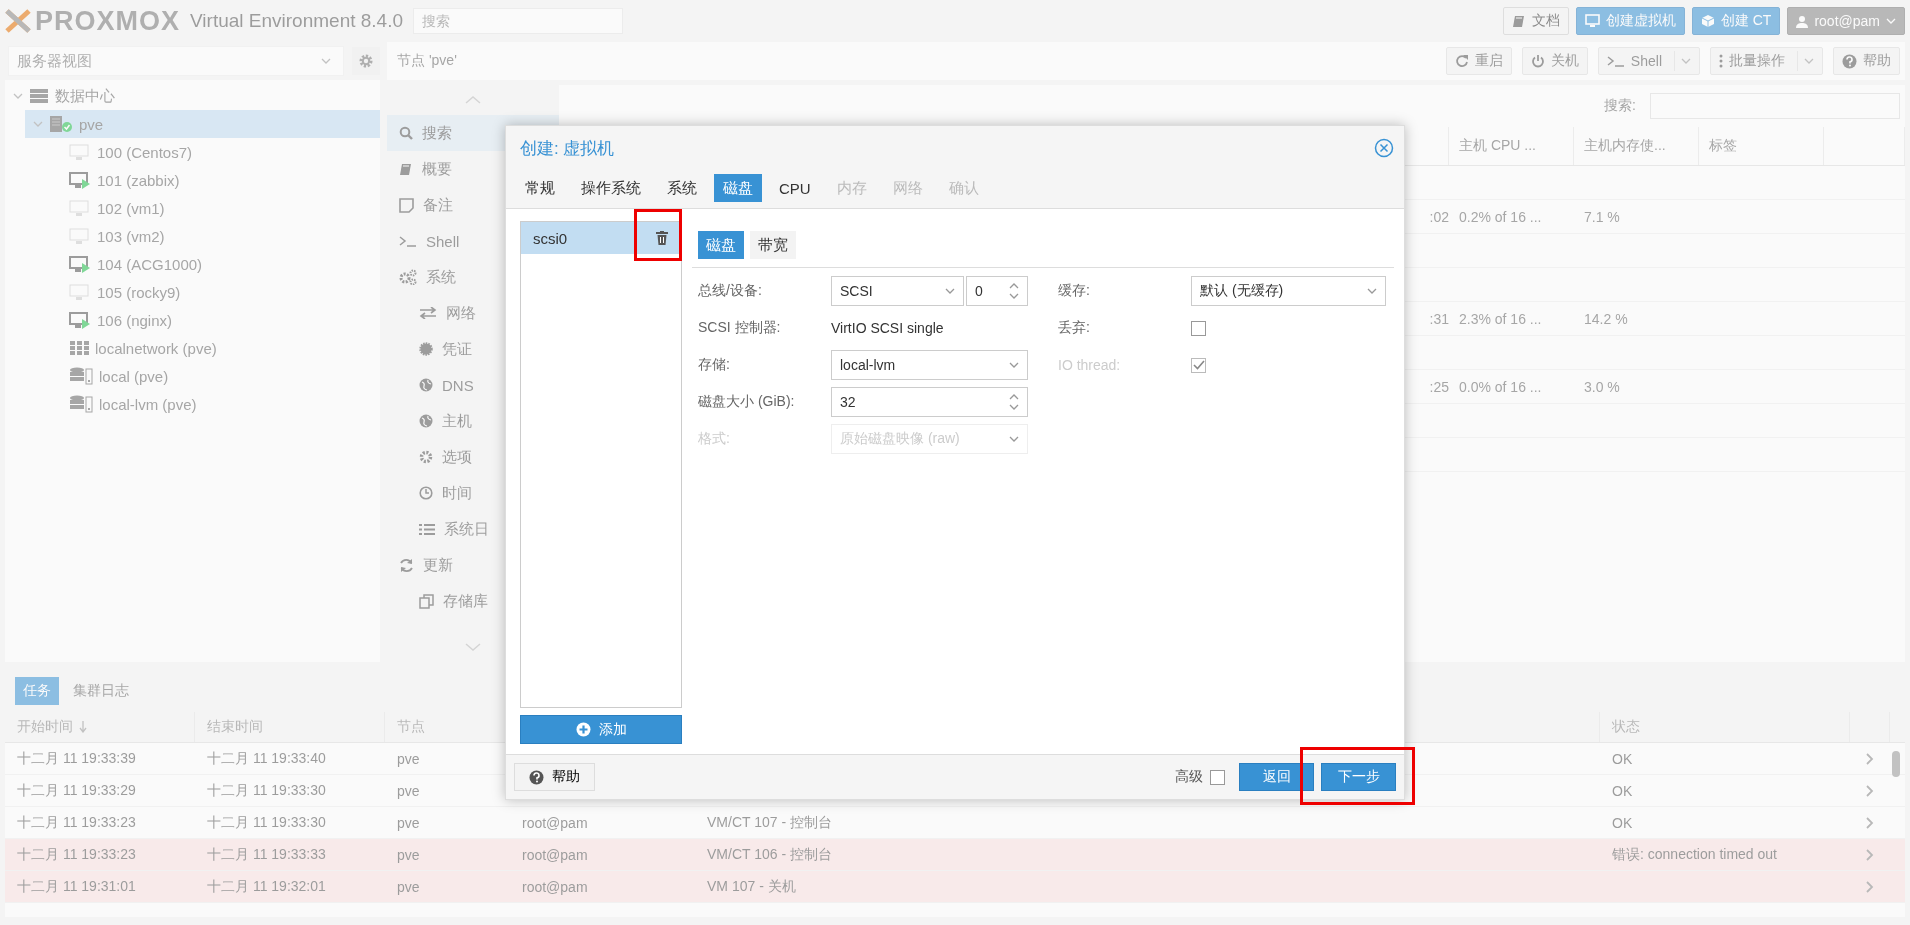 Image resolution: width=1910 pixels, height=925 pixels. Describe the element at coordinates (76, 886) in the screenshot. I see `table-cell-text: 十二月 11 19:31:01` at that location.